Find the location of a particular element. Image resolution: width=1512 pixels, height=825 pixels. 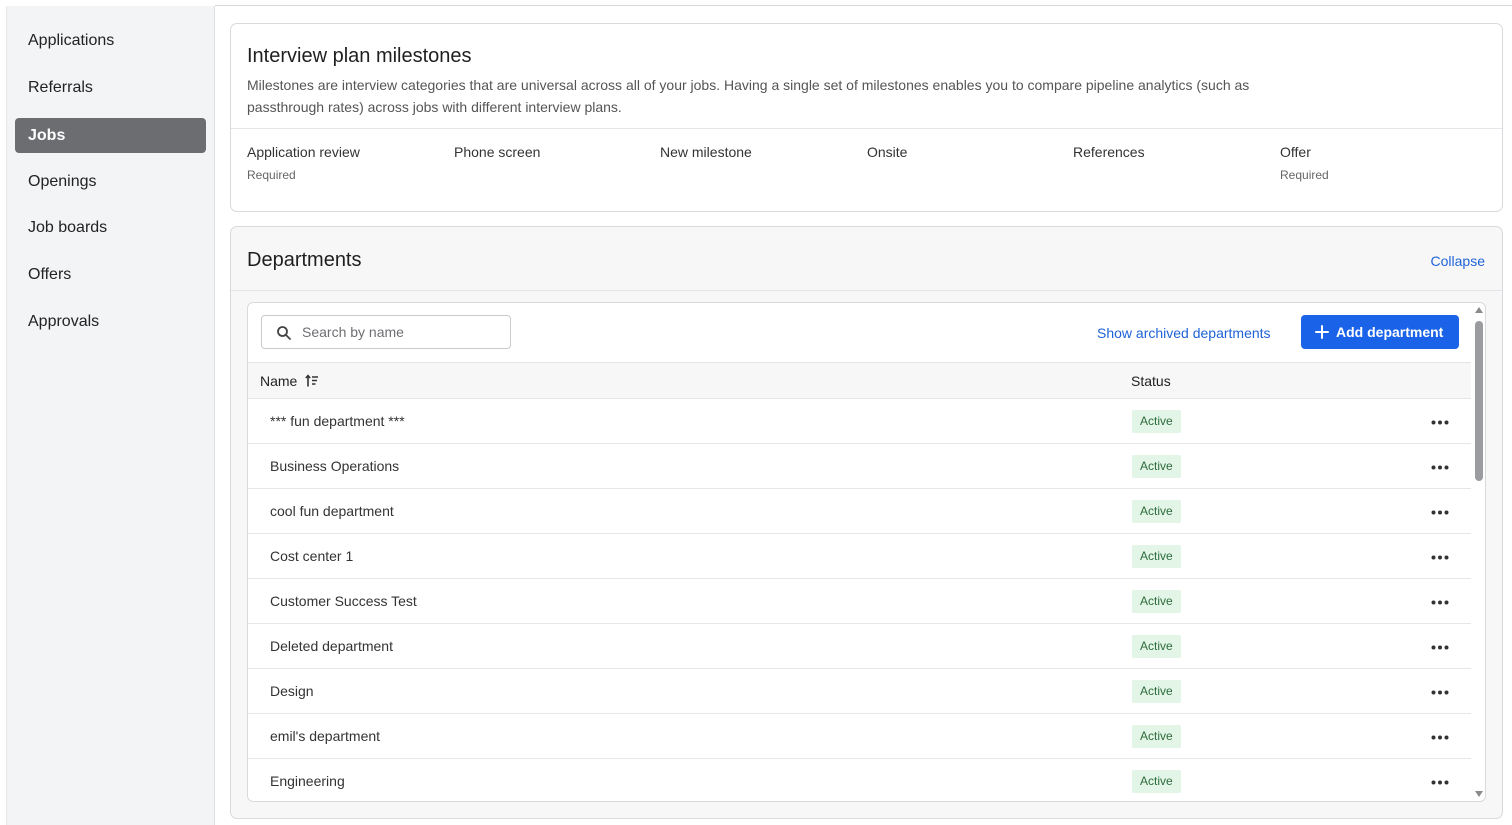

scroll-down-arrow-icon is located at coordinates (1479, 794).